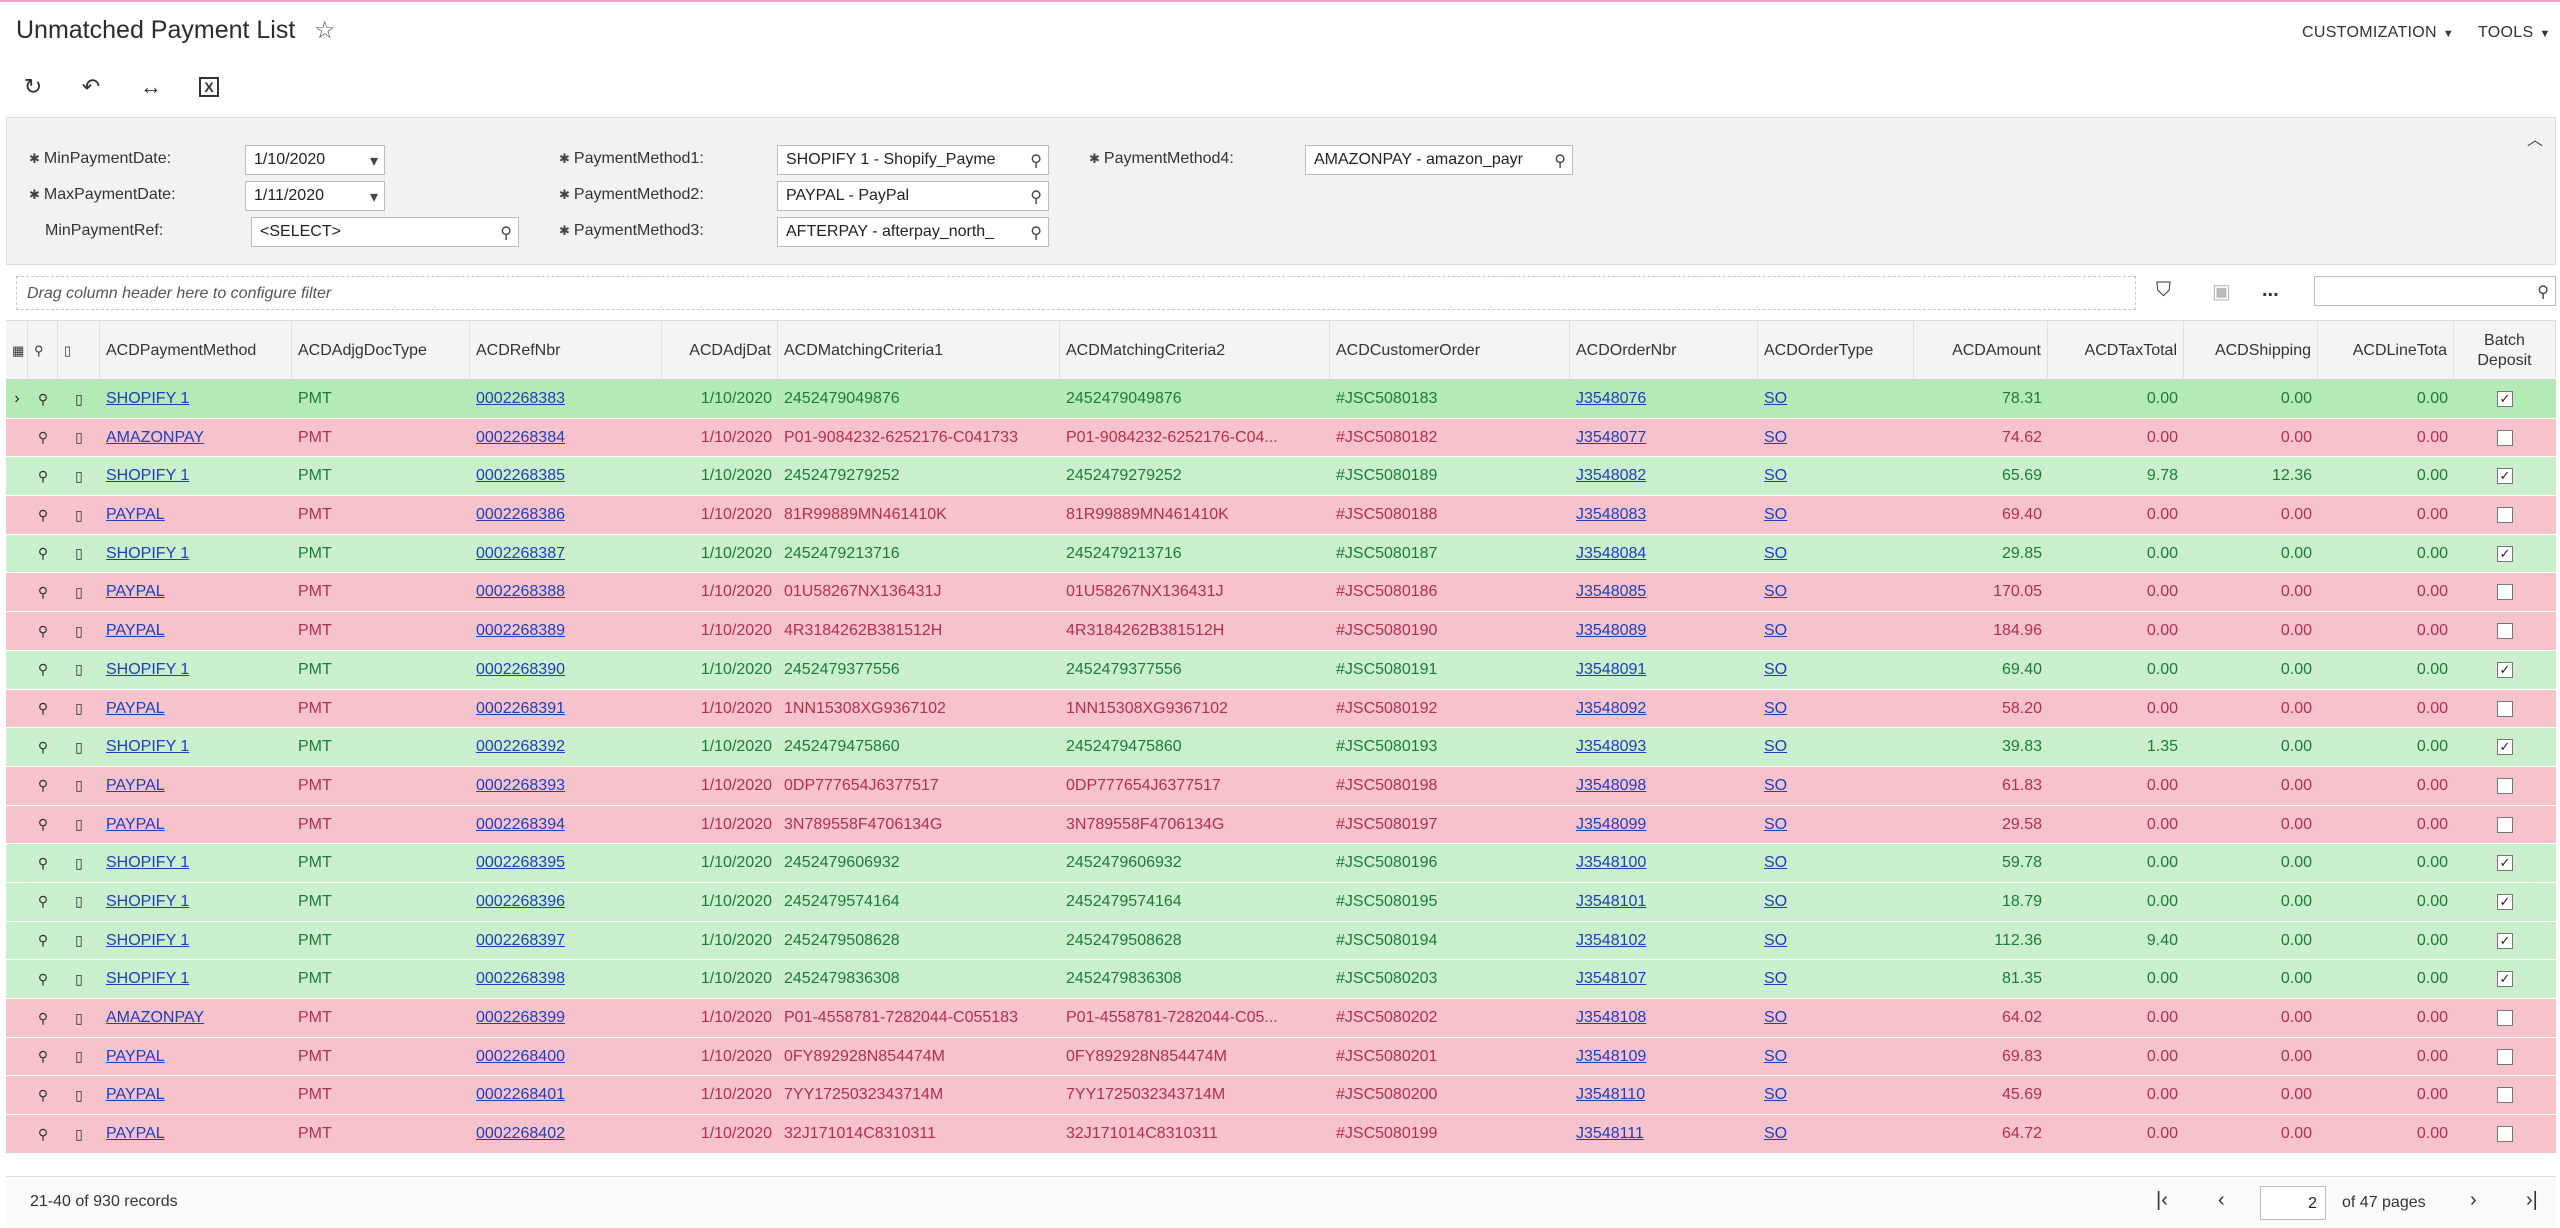 This screenshot has width=2560, height=1228. Describe the element at coordinates (520, 941) in the screenshot. I see `cell-ref-nbr-value: 0002268397` at that location.